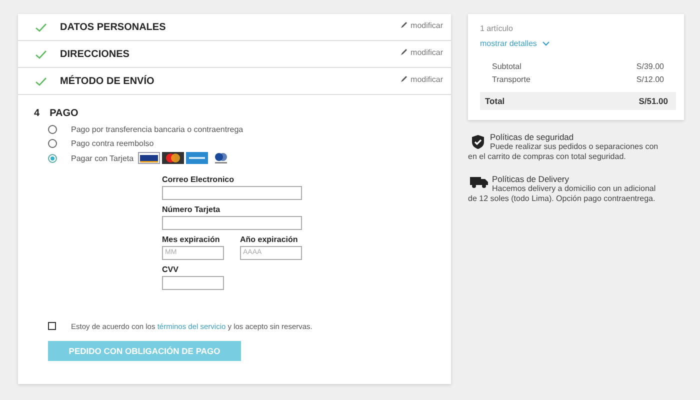 The image size is (700, 400). I want to click on step-title: PAGO, so click(64, 113).